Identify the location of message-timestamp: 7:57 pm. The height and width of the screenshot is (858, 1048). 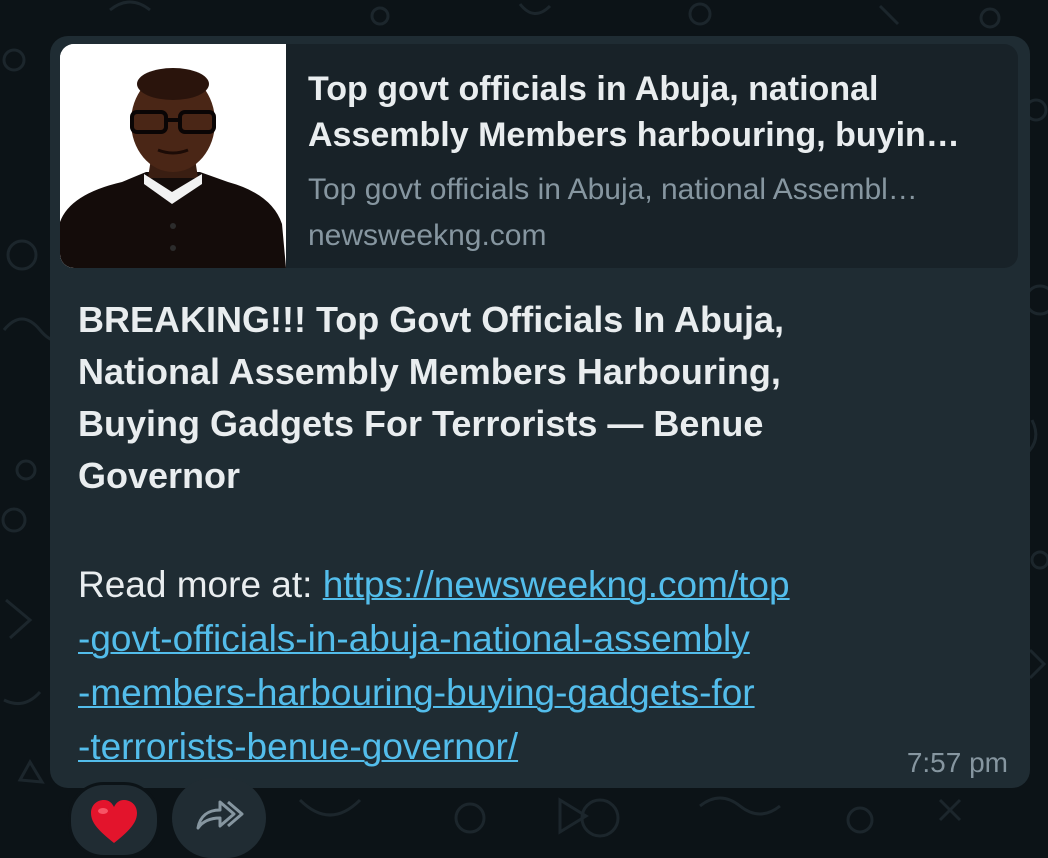
(957, 762).